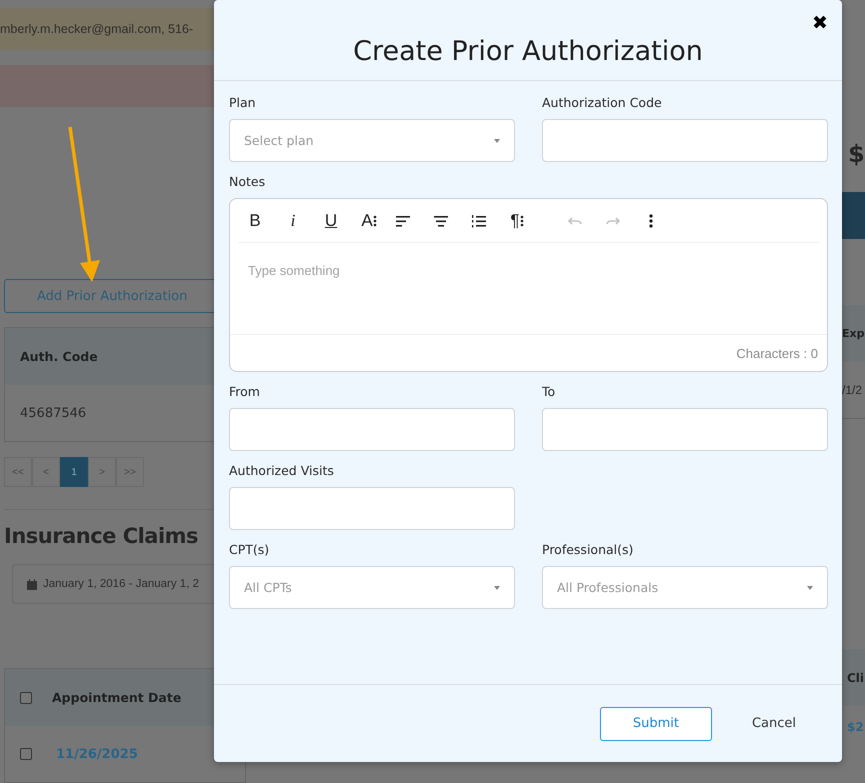 The height and width of the screenshot is (783, 865). Describe the element at coordinates (777, 353) in the screenshot. I see `character-count: Characters : 0` at that location.